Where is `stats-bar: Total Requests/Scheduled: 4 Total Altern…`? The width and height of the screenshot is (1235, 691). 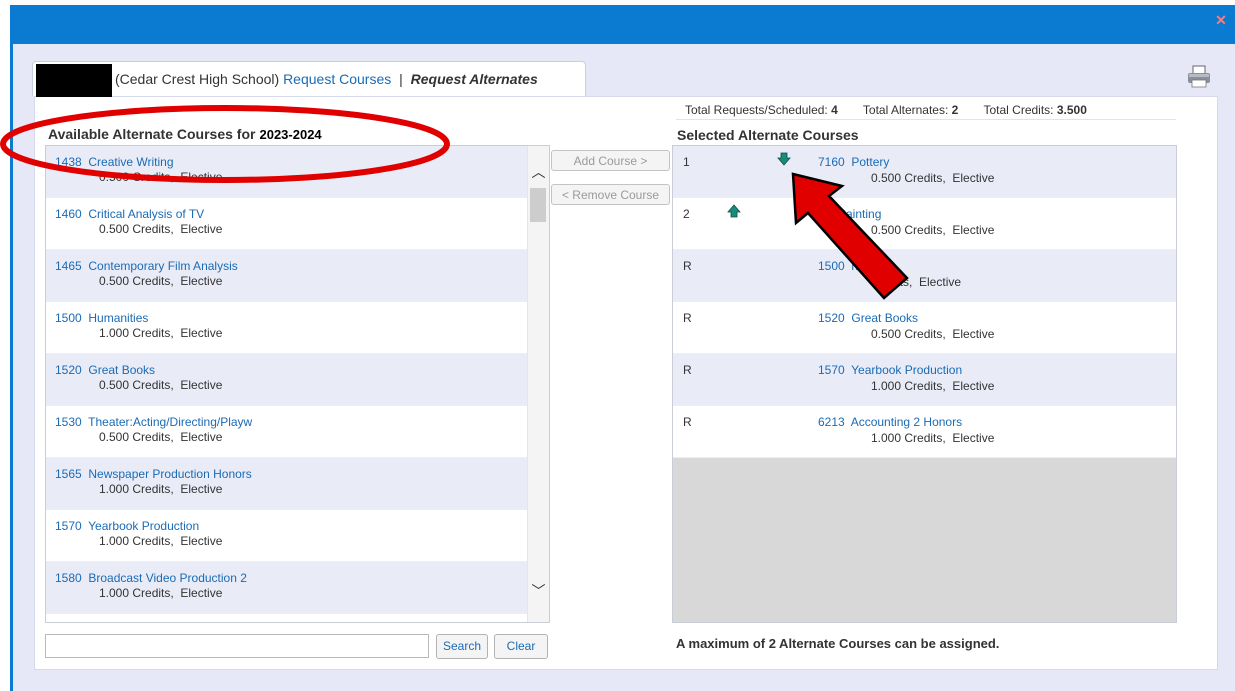
stats-bar: Total Requests/Scheduled: 4 Total Altern… is located at coordinates (886, 110).